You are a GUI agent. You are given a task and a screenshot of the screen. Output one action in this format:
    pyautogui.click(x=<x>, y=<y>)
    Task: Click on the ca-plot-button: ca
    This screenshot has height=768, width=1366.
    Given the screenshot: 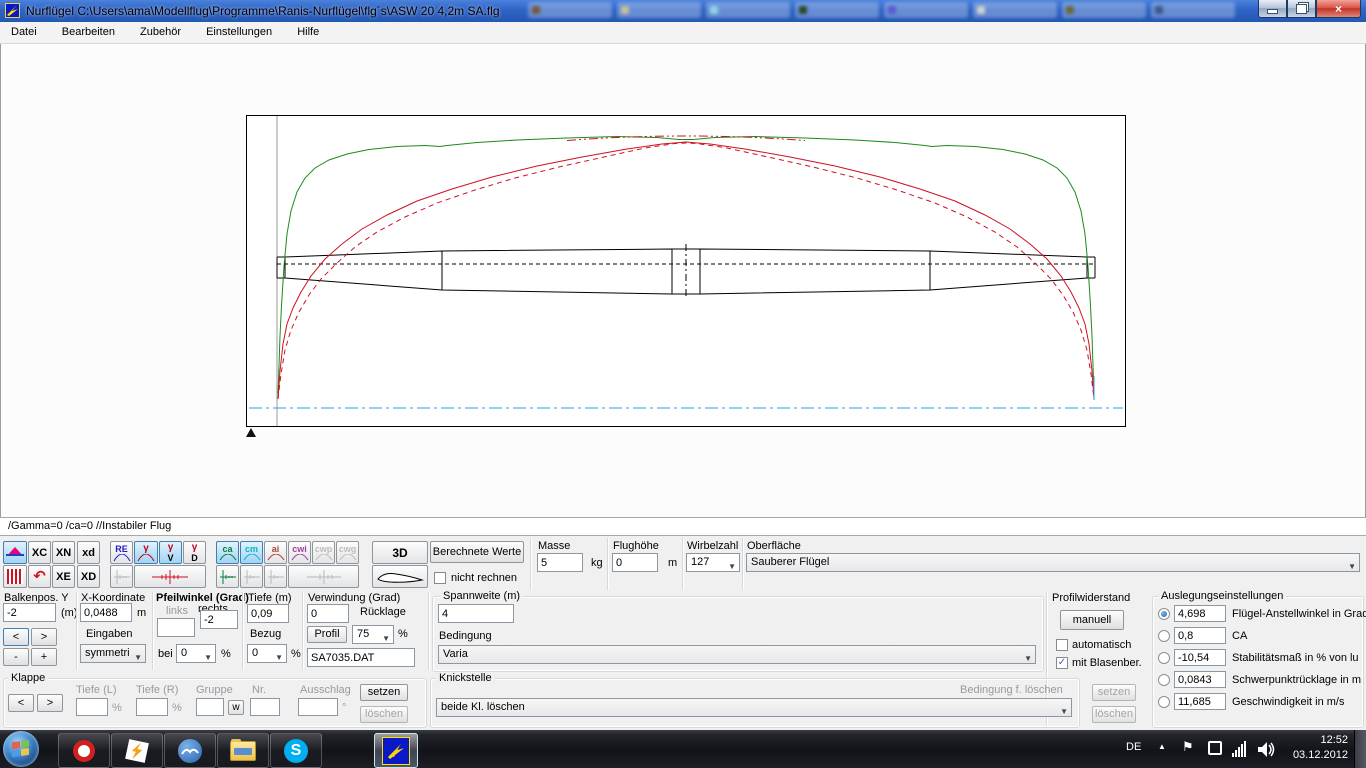 What is the action you would take?
    pyautogui.click(x=227, y=552)
    